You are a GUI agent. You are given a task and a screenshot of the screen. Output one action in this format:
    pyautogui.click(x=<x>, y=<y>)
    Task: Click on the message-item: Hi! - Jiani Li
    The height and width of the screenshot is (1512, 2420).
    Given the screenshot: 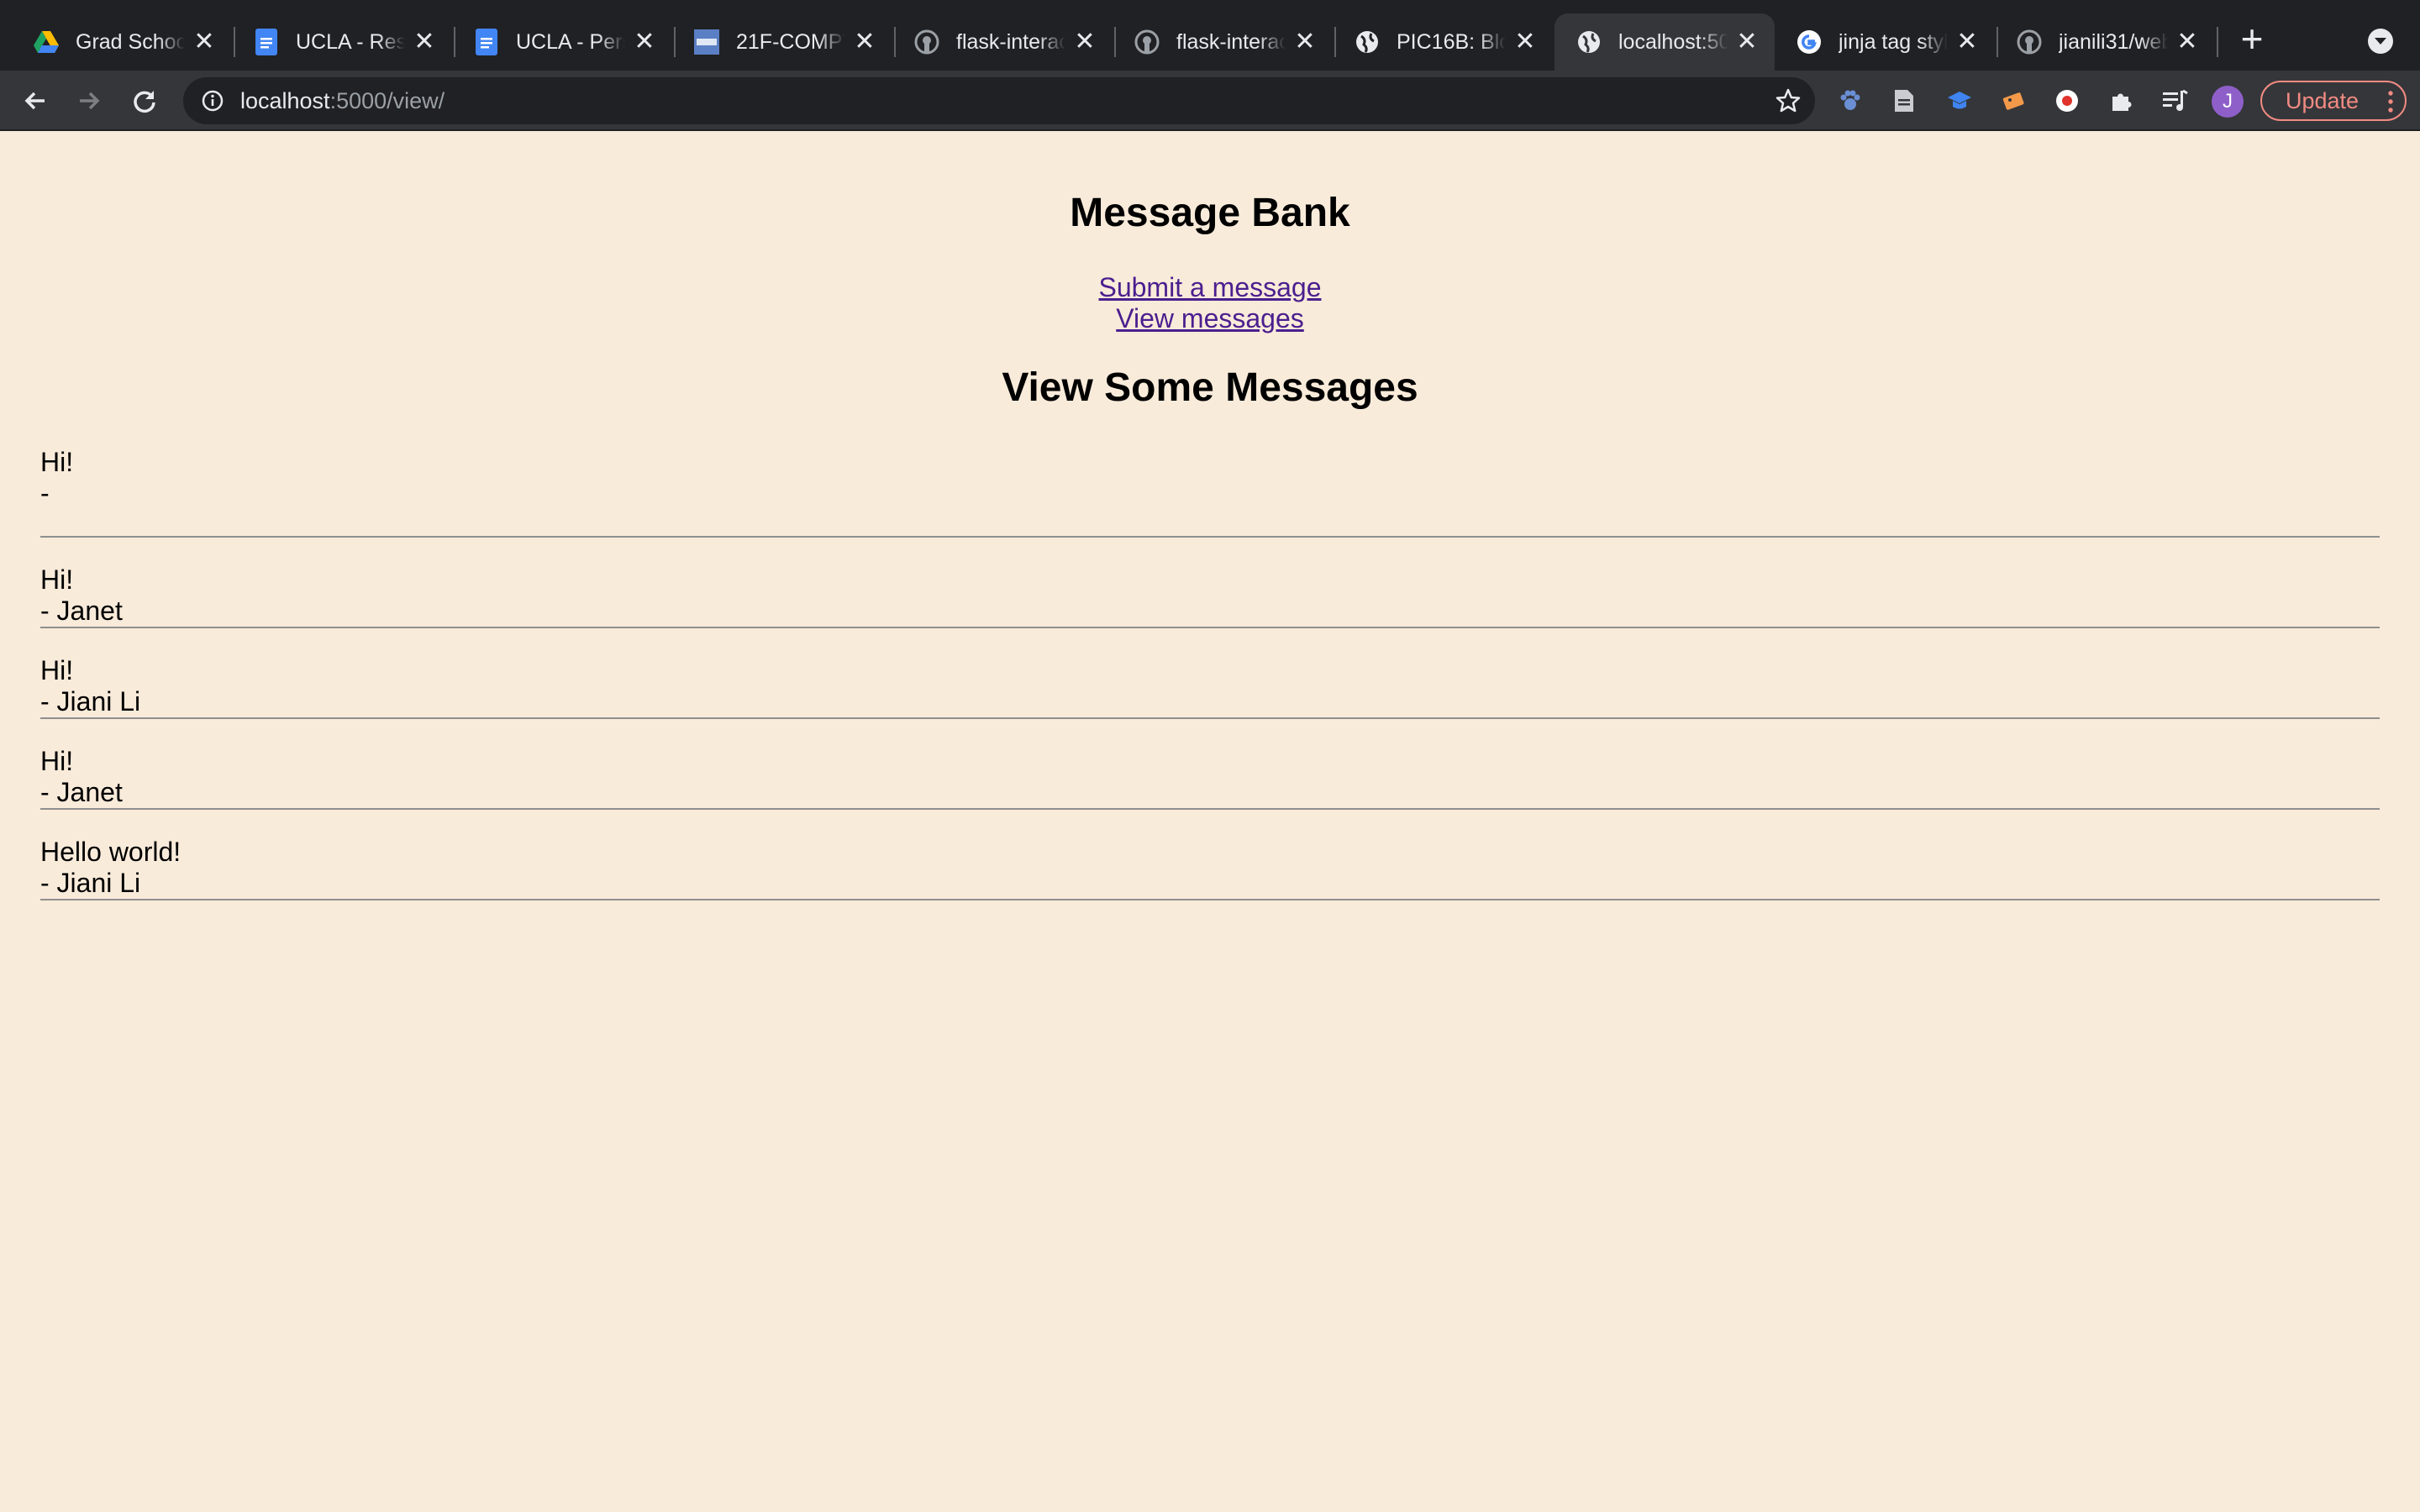 What is the action you would take?
    pyautogui.click(x=1210, y=673)
    